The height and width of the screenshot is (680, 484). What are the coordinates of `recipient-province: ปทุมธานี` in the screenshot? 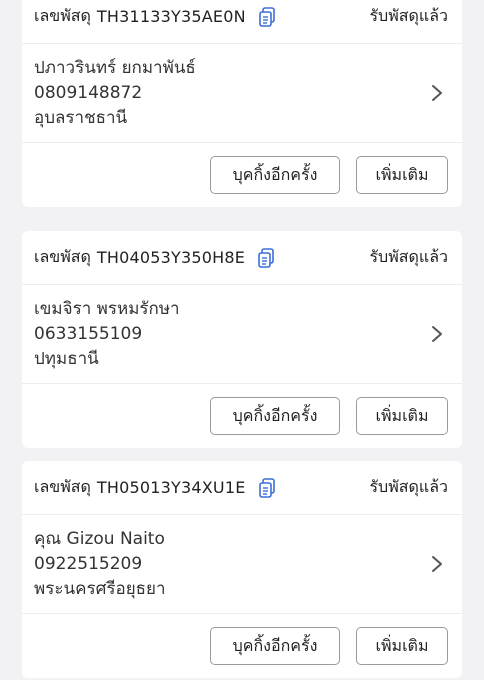 It's located at (66, 358).